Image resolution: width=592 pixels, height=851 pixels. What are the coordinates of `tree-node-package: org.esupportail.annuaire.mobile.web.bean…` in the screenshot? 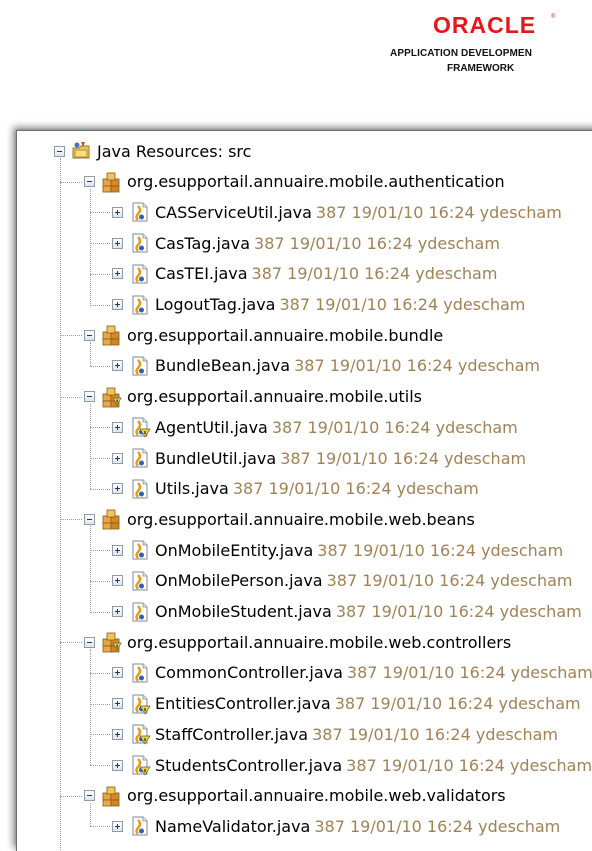 It's located at (279, 519).